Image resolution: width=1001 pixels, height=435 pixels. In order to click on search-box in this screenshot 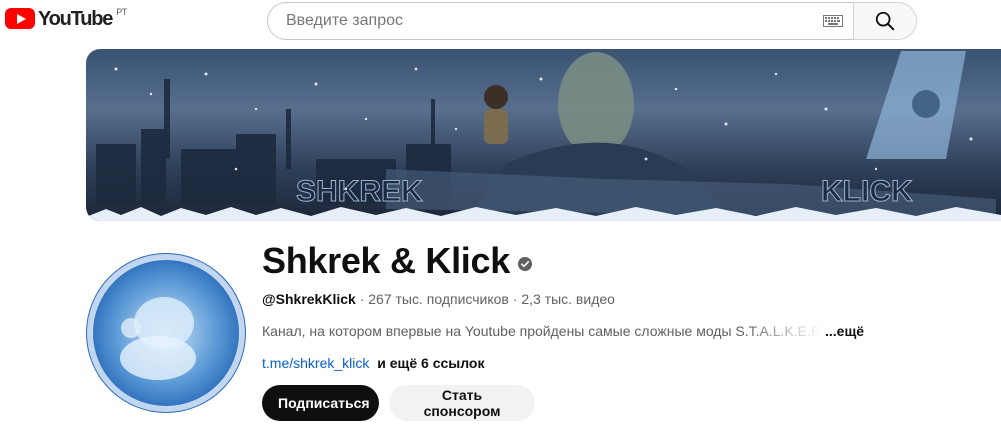, I will do `click(560, 21)`.